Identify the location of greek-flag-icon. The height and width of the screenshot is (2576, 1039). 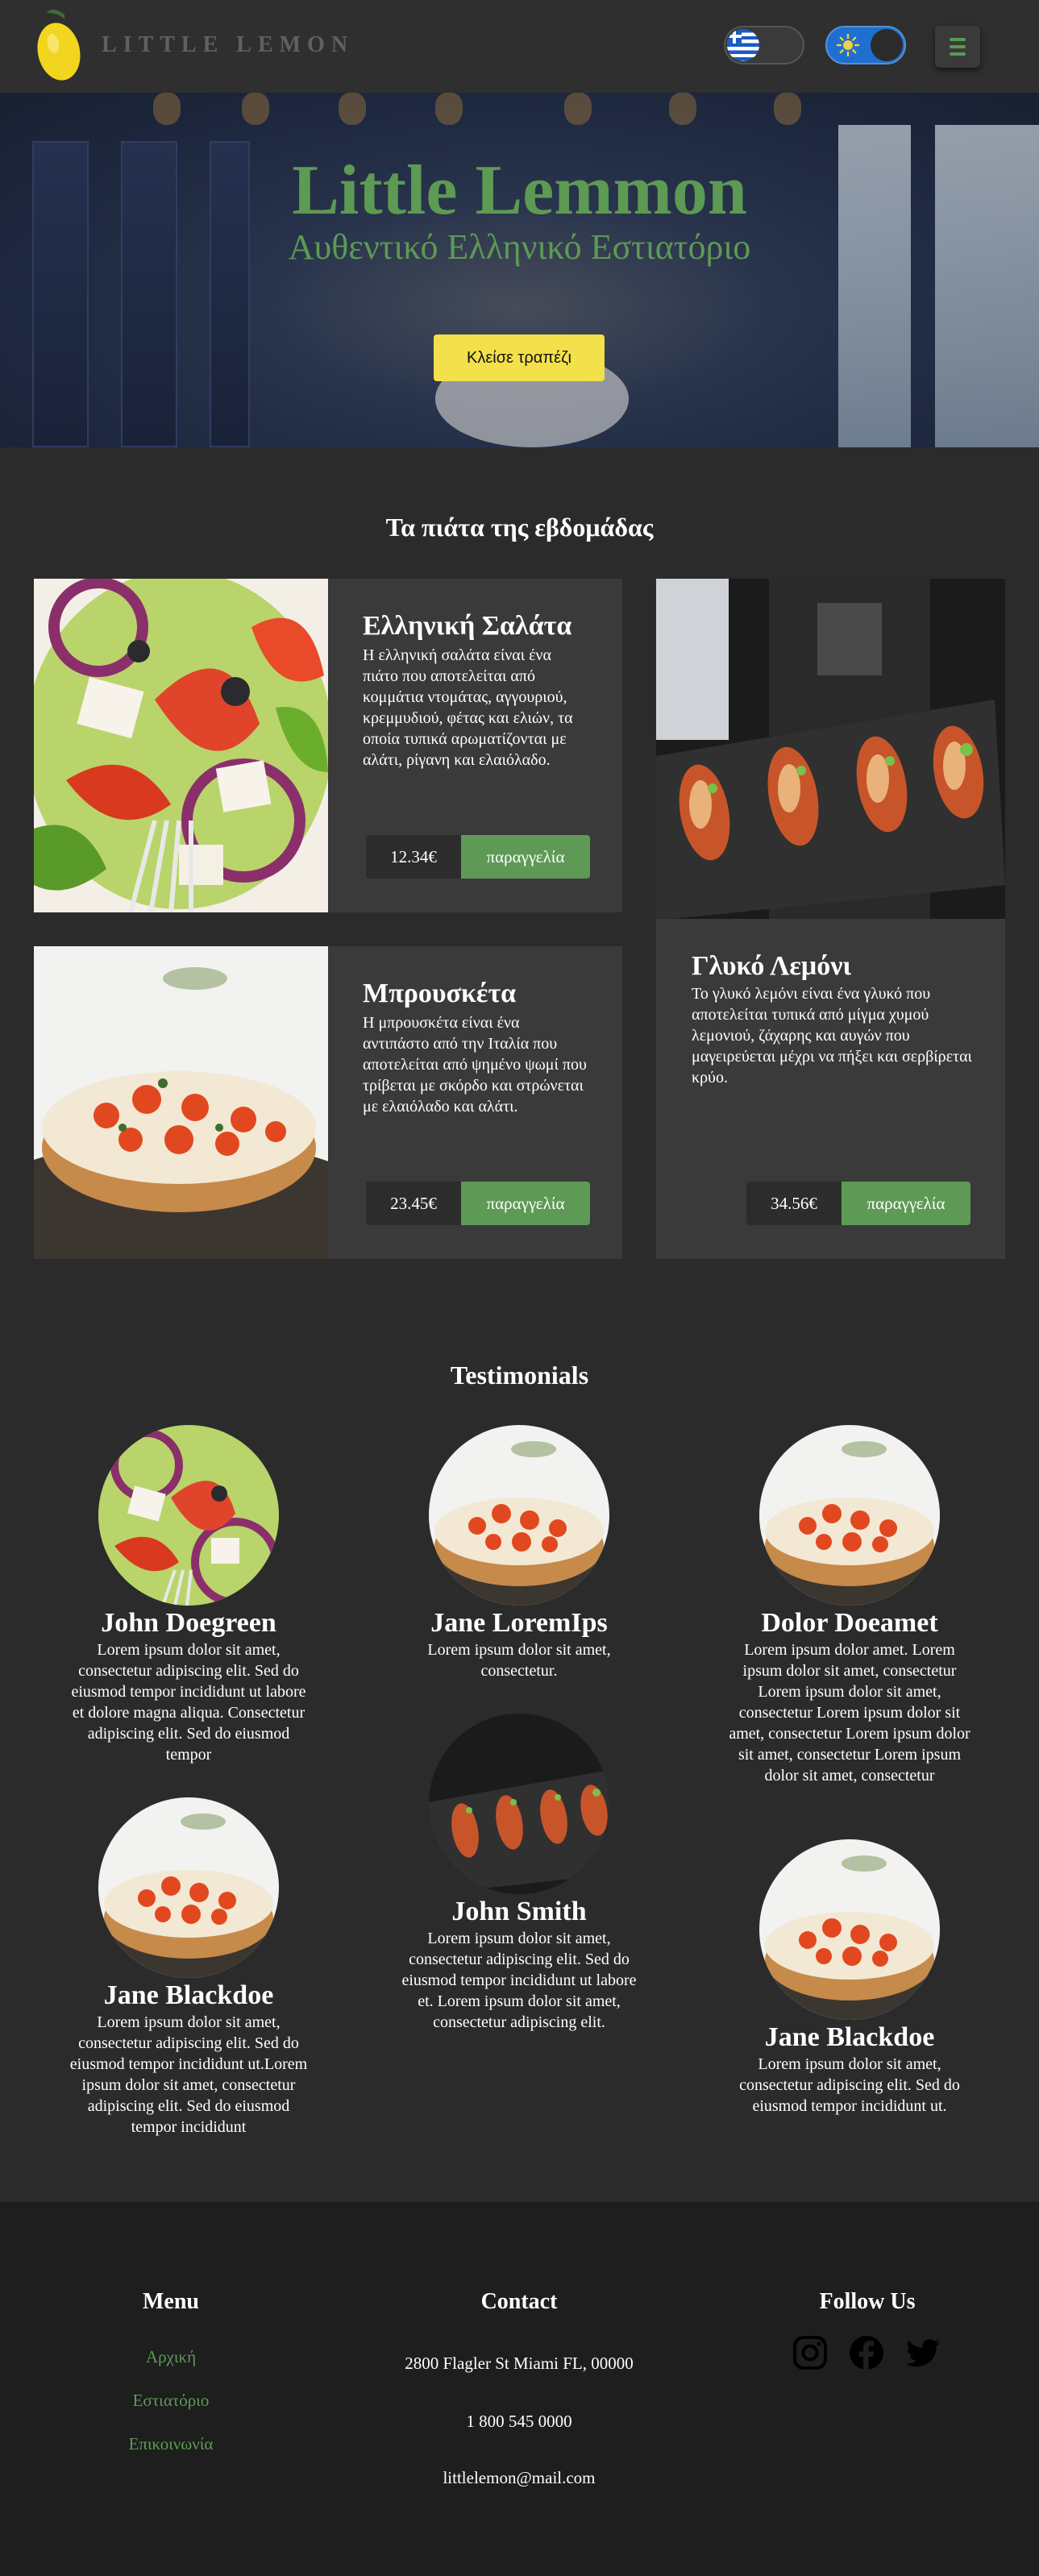
(743, 45).